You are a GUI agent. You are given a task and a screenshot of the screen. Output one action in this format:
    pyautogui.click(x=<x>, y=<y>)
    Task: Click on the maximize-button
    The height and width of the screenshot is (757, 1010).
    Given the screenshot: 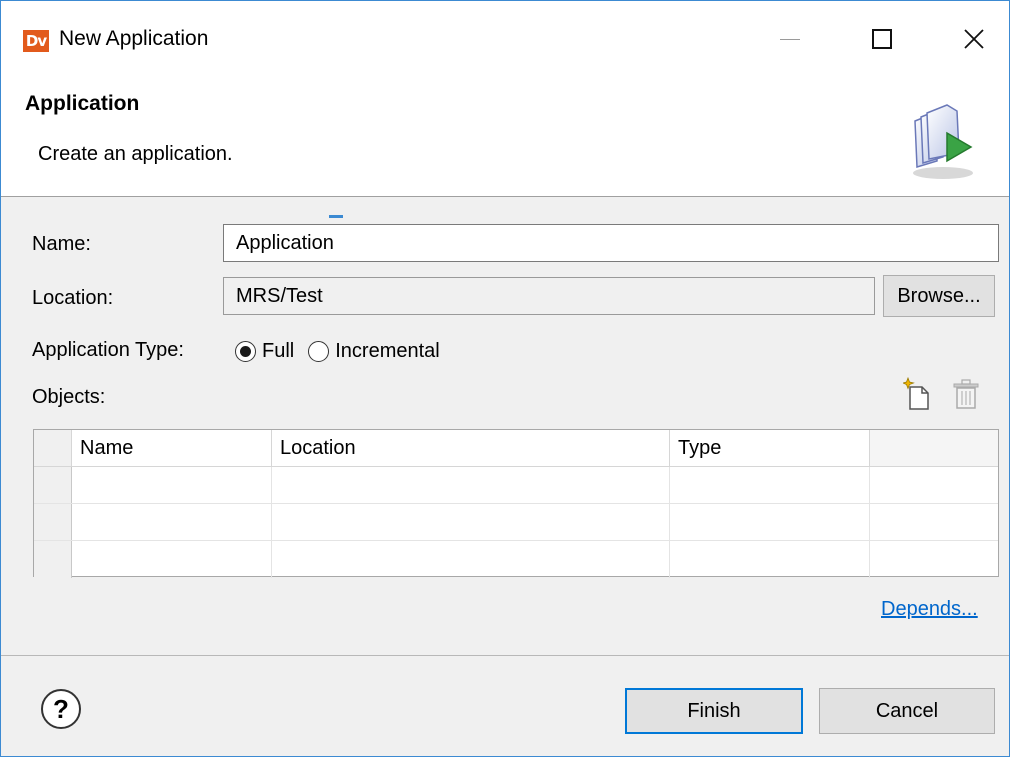 What is the action you would take?
    pyautogui.click(x=882, y=39)
    